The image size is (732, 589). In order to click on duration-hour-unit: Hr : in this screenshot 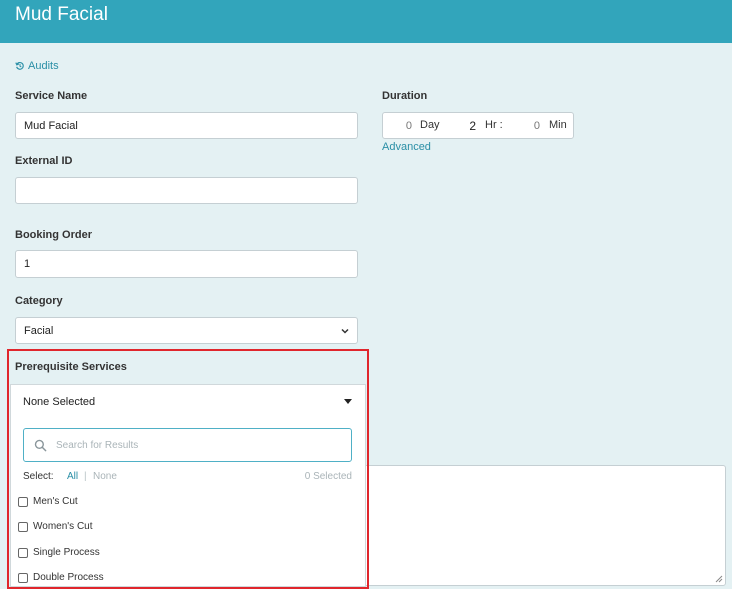, I will do `click(494, 125)`.